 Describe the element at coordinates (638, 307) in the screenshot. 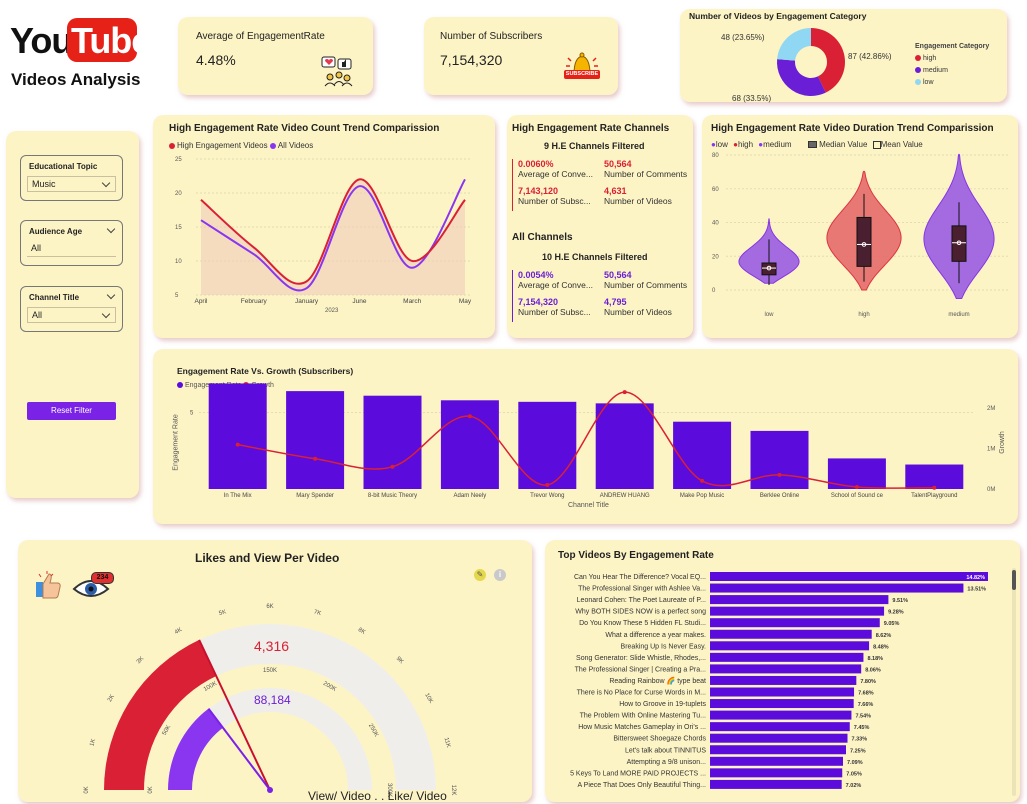

I see `all-videos: 4,795 Number of Videos` at that location.